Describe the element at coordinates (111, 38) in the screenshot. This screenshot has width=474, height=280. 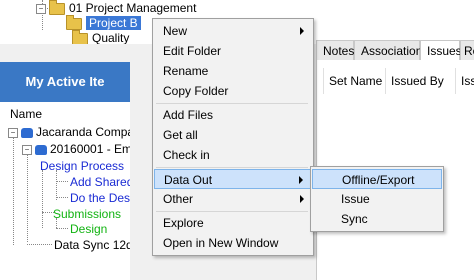
I see `tree-node-label: Quality` at that location.